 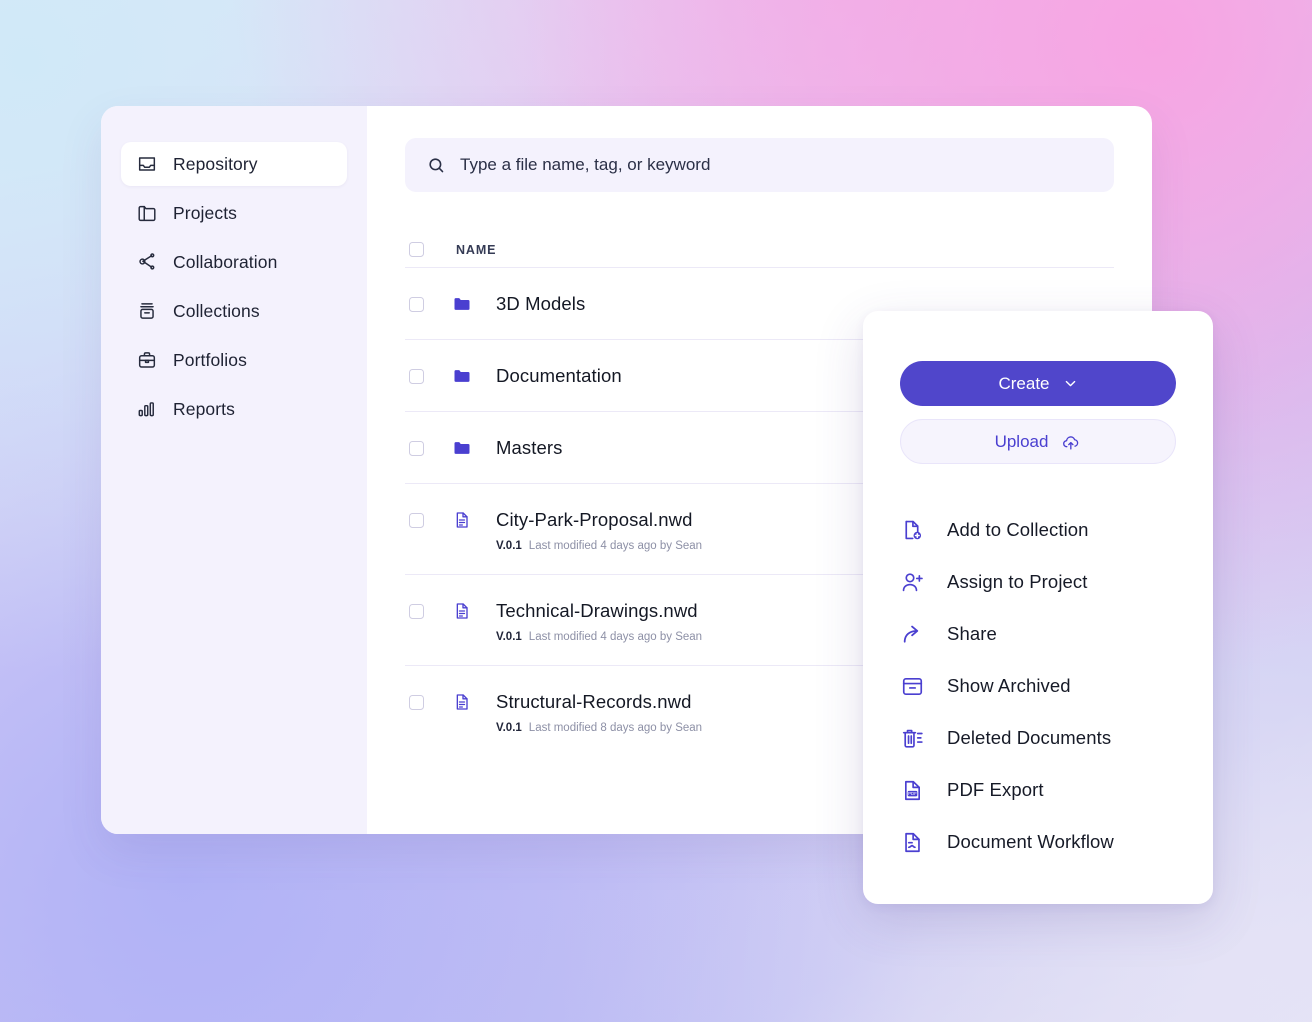 What do you see at coordinates (436, 165) in the screenshot?
I see `search-icon` at bounding box center [436, 165].